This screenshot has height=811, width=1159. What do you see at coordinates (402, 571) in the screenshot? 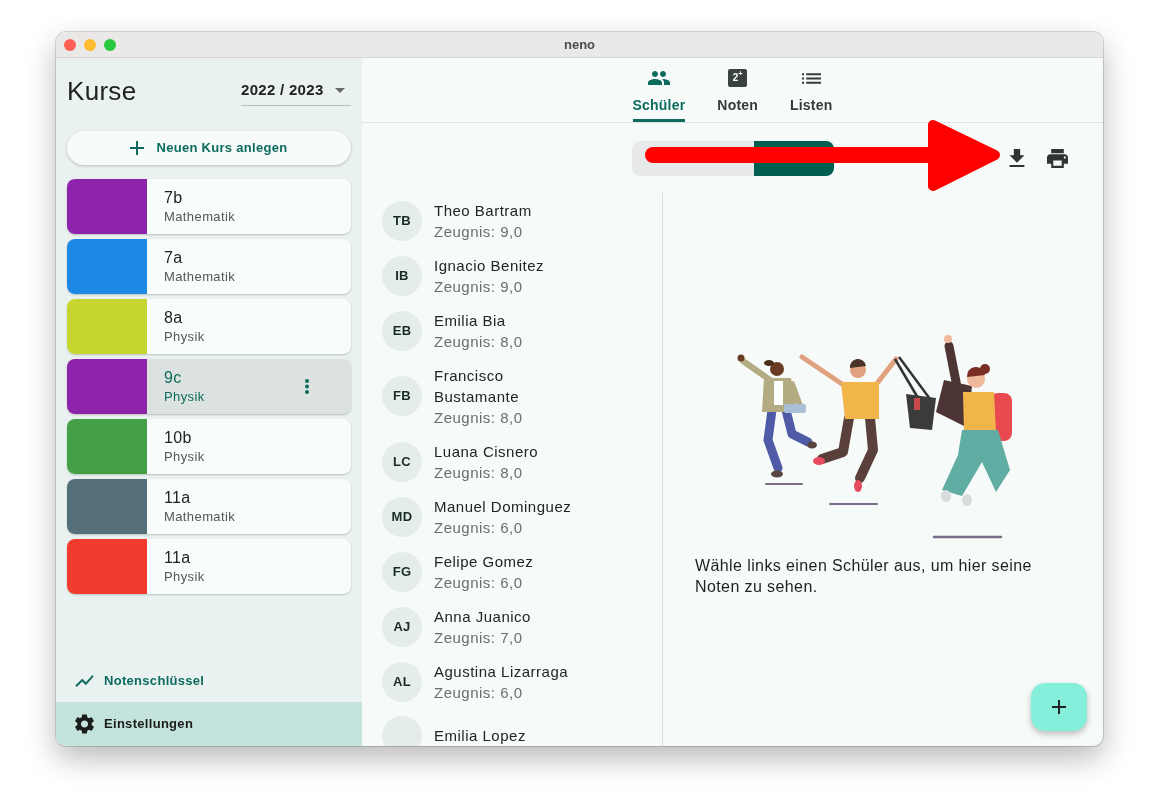
I see `initials-avatar: FG` at bounding box center [402, 571].